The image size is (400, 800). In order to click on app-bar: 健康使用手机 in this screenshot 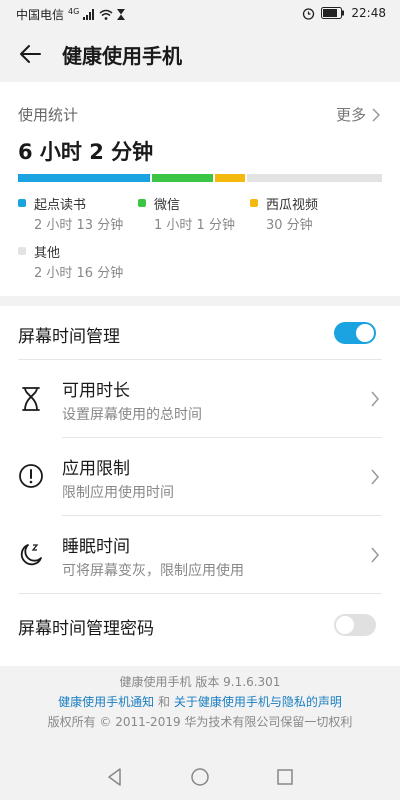, I will do `click(200, 54)`.